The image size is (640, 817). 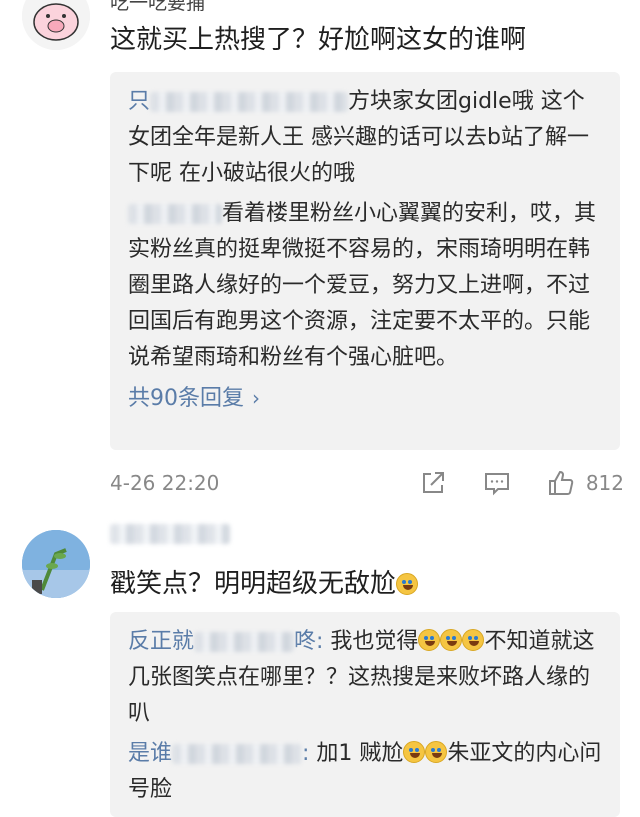 I want to click on shrug-emoji-icon, so click(x=407, y=584).